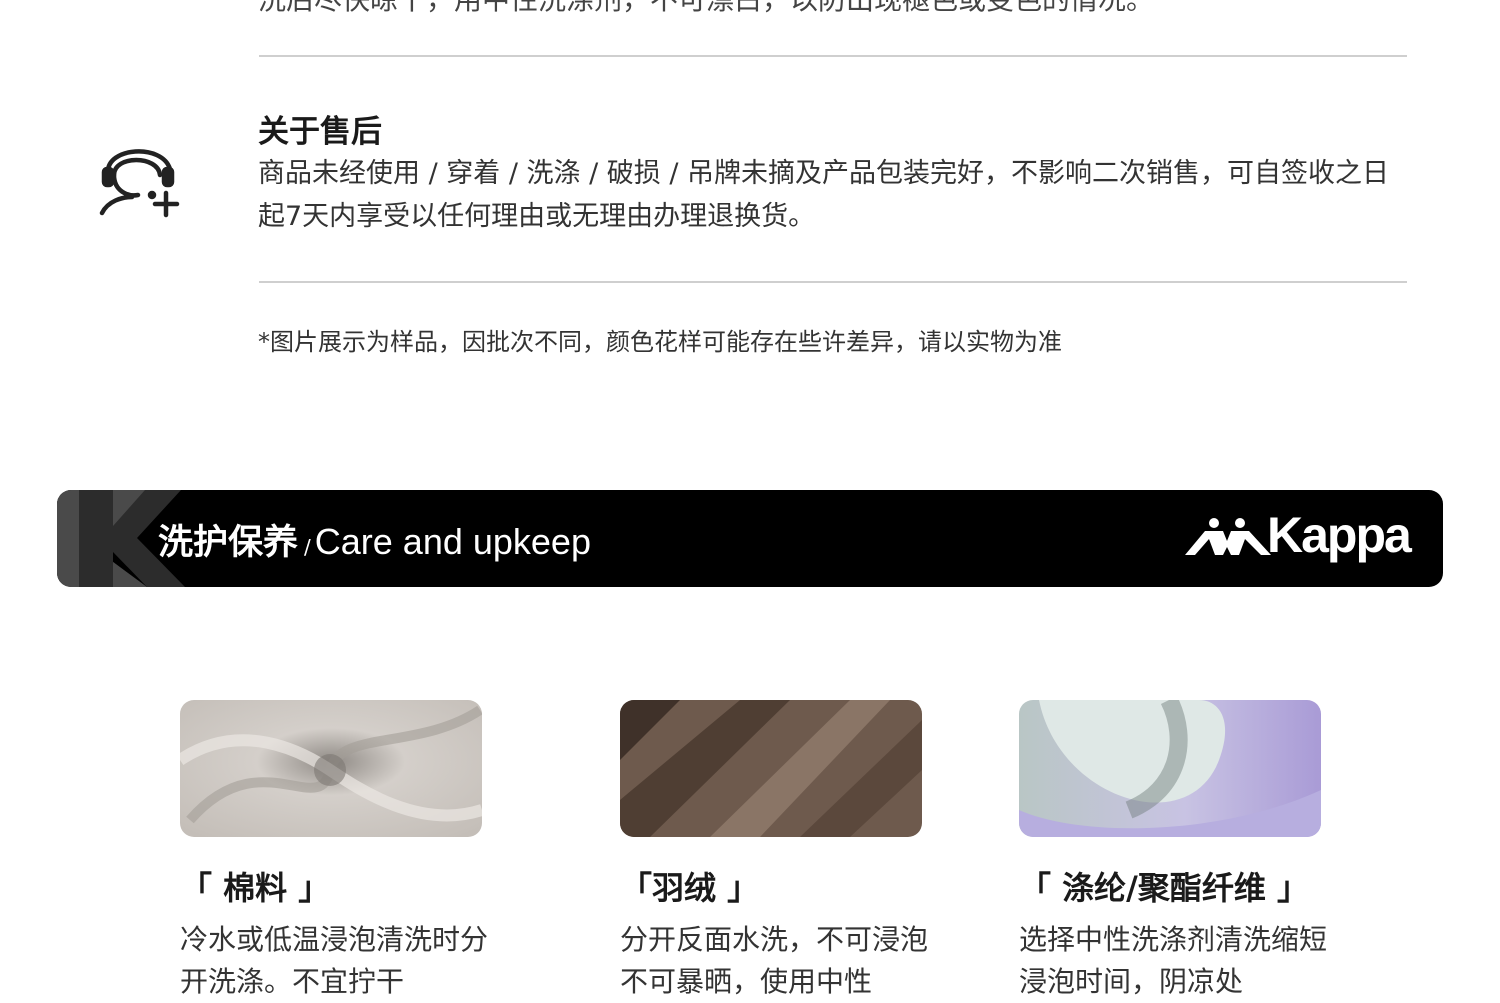 The height and width of the screenshot is (1003, 1500). Describe the element at coordinates (780, 851) in the screenshot. I see `fabric-card-down: 「羽绒 」 分开反面水洗，不可浸泡不可暴晒，使用中性` at that location.